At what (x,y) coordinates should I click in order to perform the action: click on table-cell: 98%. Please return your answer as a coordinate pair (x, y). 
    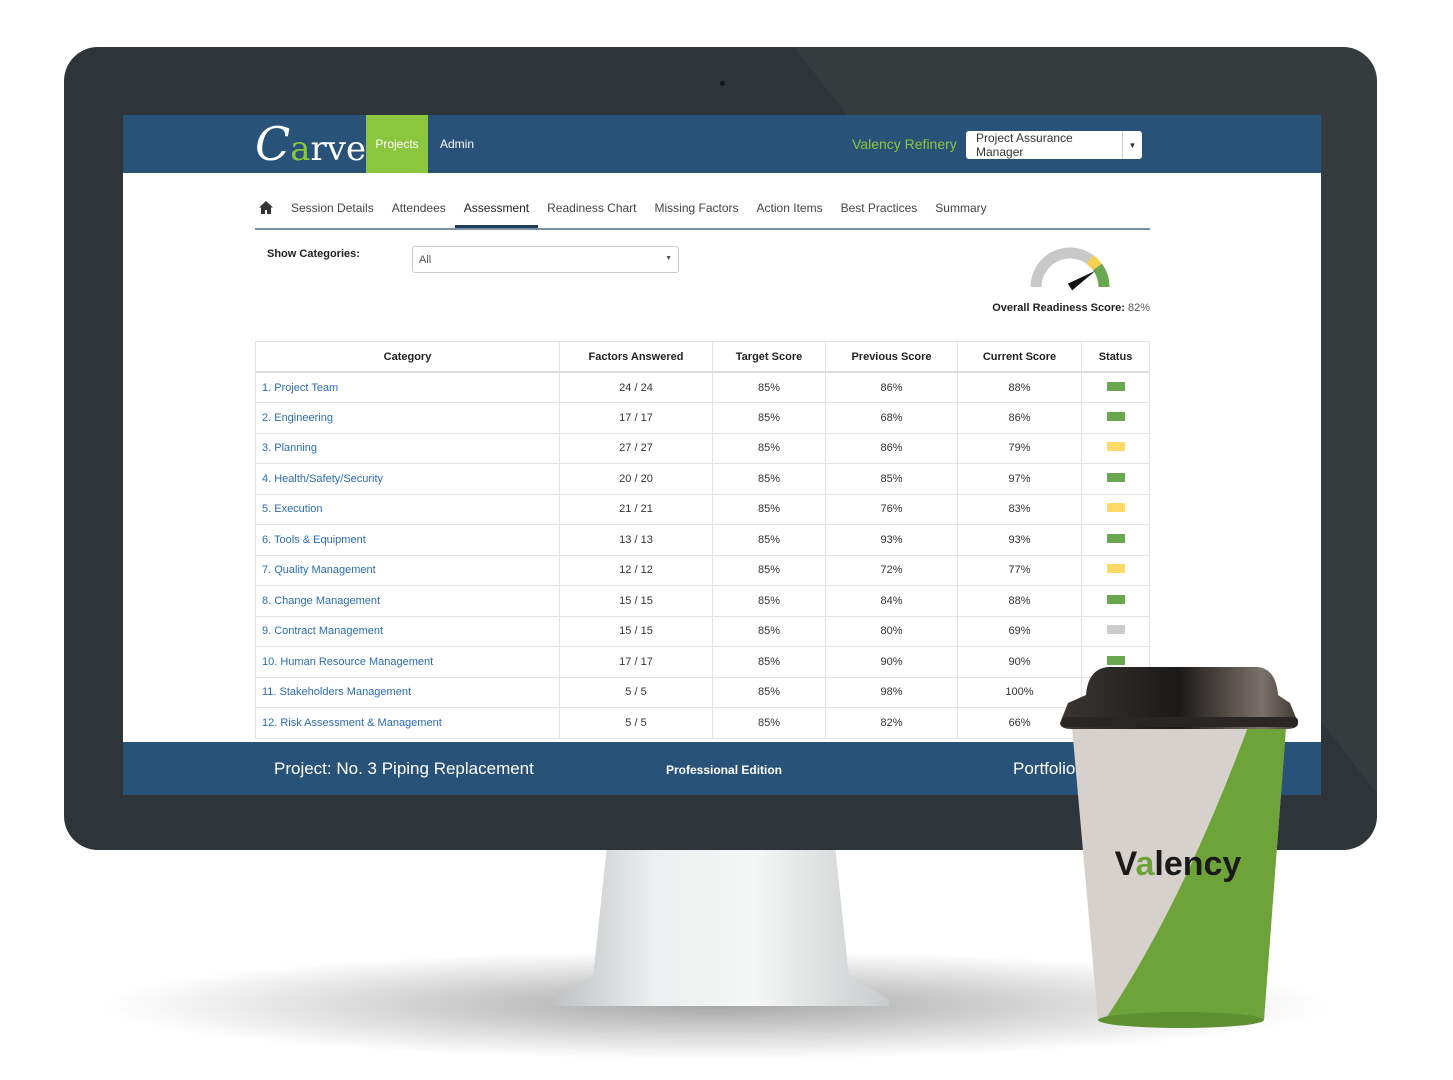
    Looking at the image, I should click on (891, 692).